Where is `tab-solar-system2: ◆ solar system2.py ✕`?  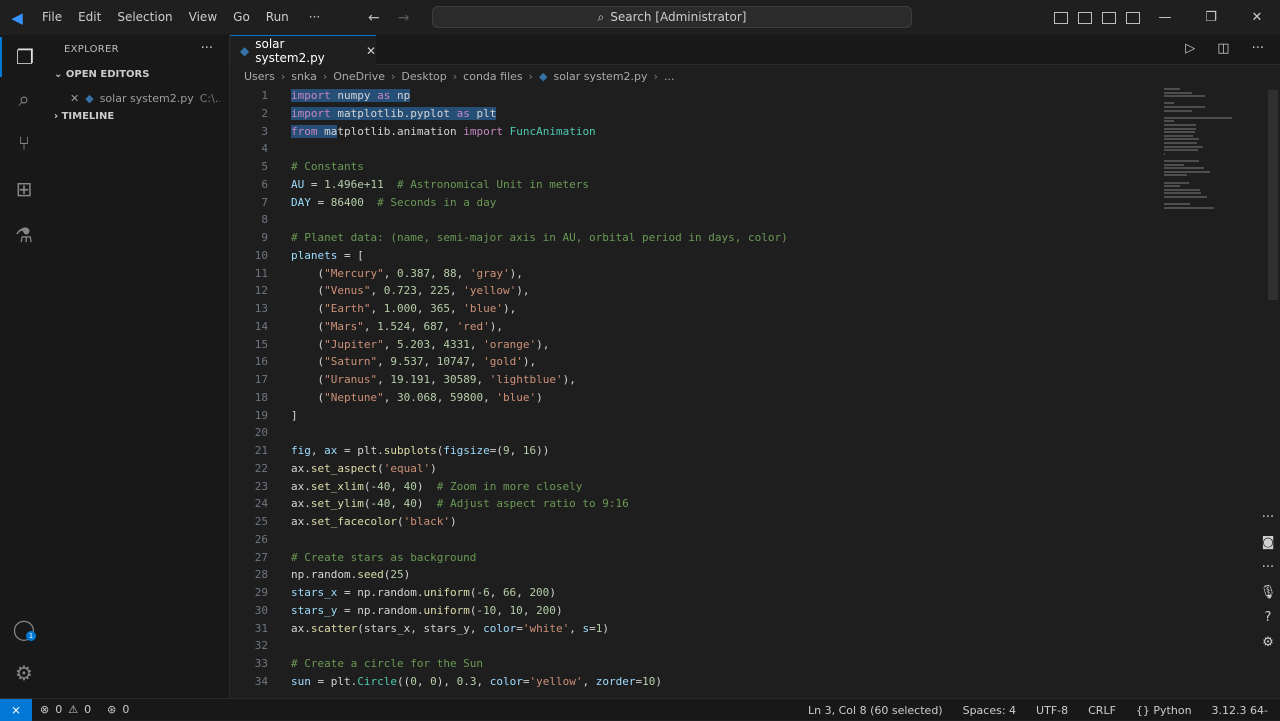
tab-solar-system2: ◆ solar system2.py ✕ is located at coordinates (303, 50).